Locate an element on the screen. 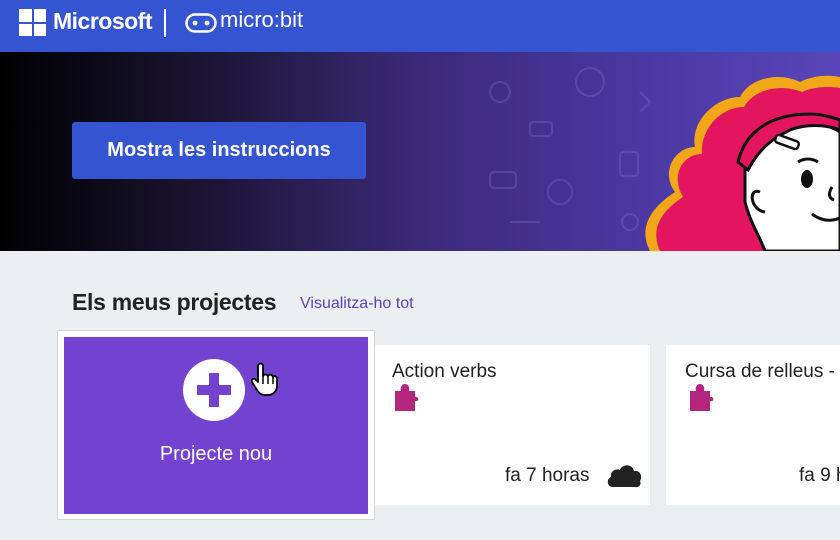 Image resolution: width=840 pixels, height=540 pixels. project-card: Action verbs fa 7 horas is located at coordinates (512, 425).